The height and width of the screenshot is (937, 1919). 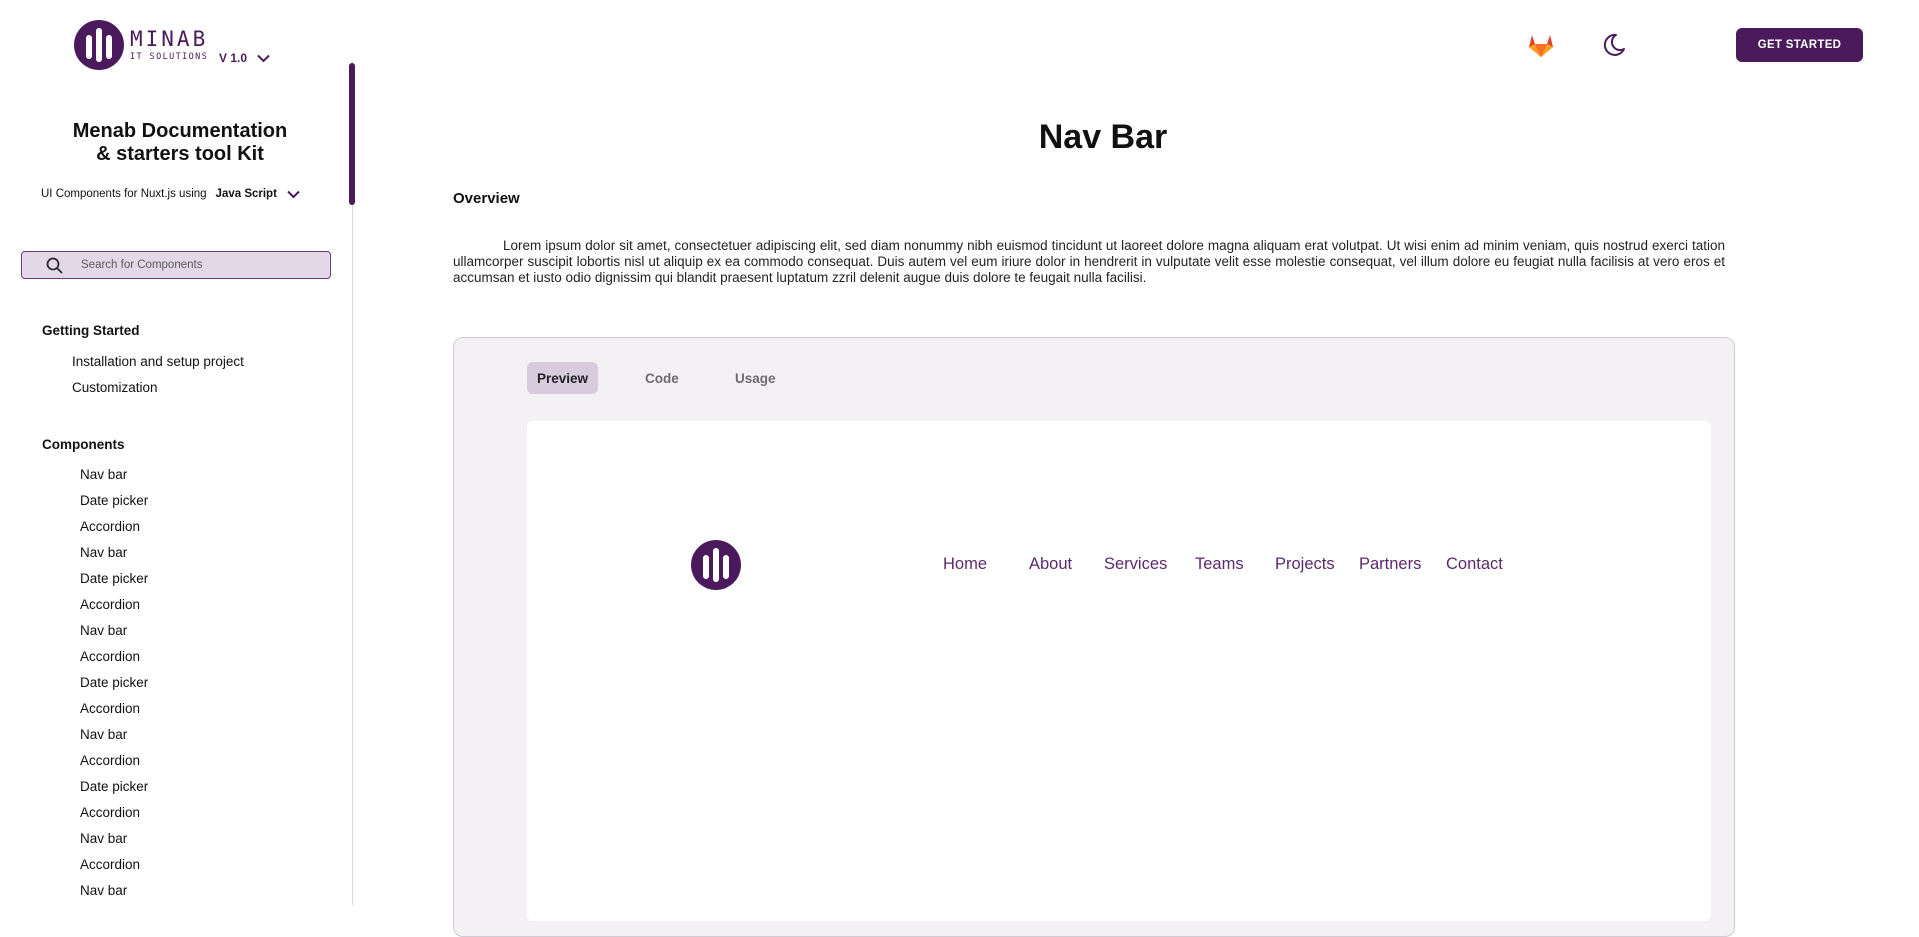 I want to click on preview-nav-partners: Partners, so click(x=1390, y=564).